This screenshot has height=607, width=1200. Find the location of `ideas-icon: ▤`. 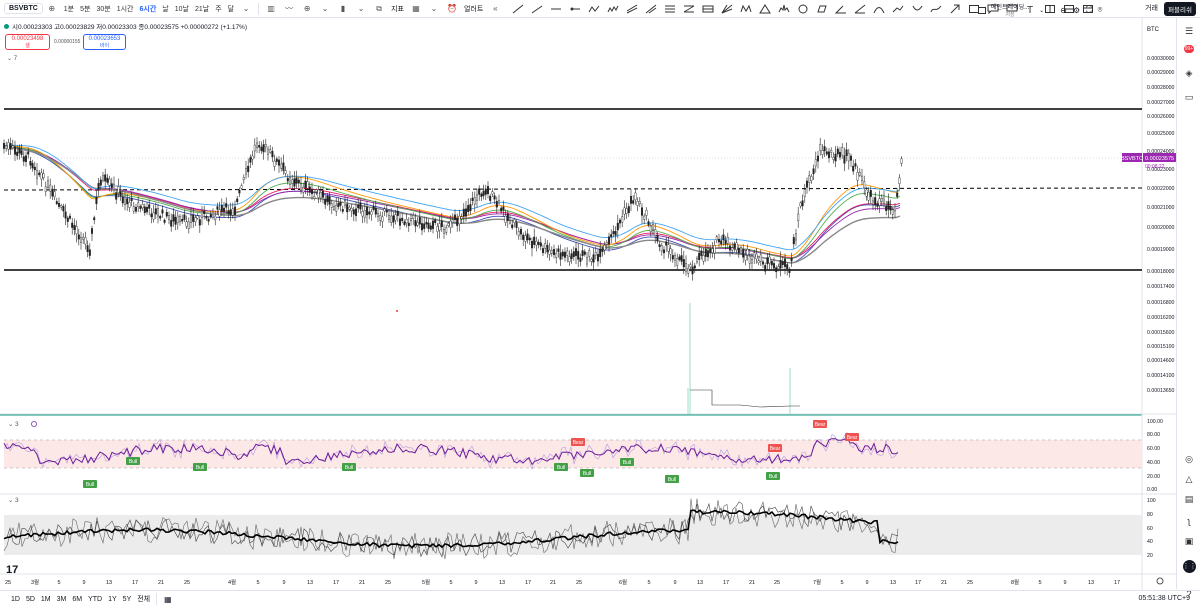

ideas-icon: ▤ is located at coordinates (1189, 499).